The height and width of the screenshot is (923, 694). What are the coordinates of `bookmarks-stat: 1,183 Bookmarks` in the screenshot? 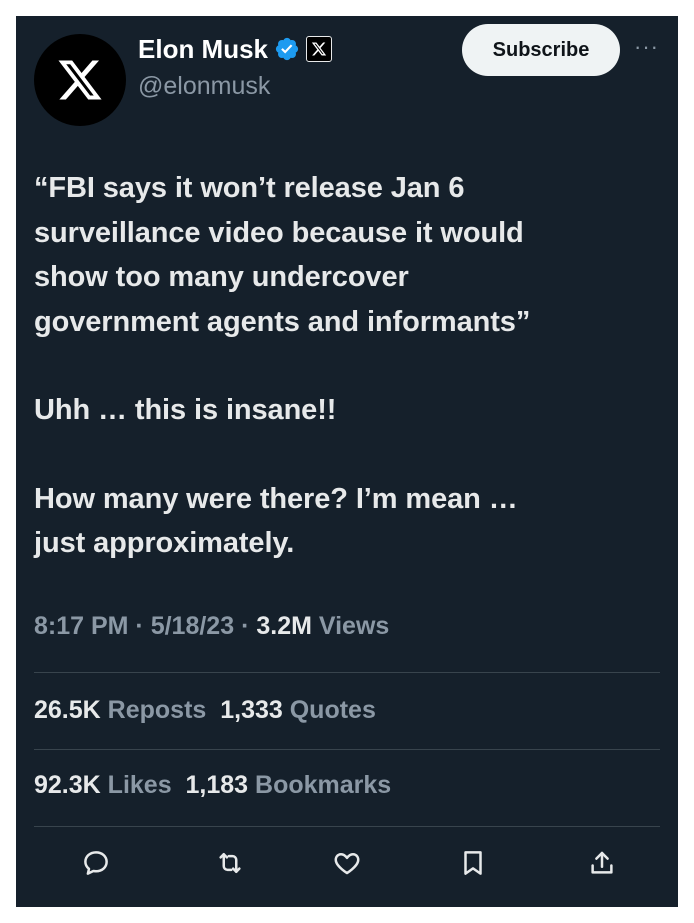 It's located at (289, 785).